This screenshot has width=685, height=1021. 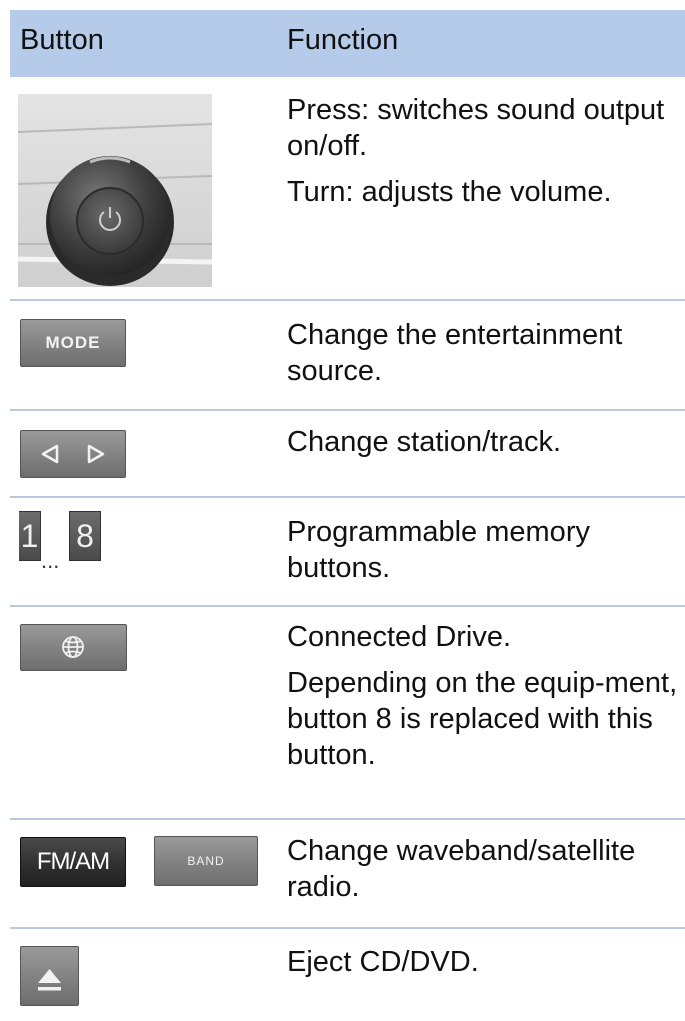 I want to click on memory-button-1-icon: 1, so click(x=30, y=536).